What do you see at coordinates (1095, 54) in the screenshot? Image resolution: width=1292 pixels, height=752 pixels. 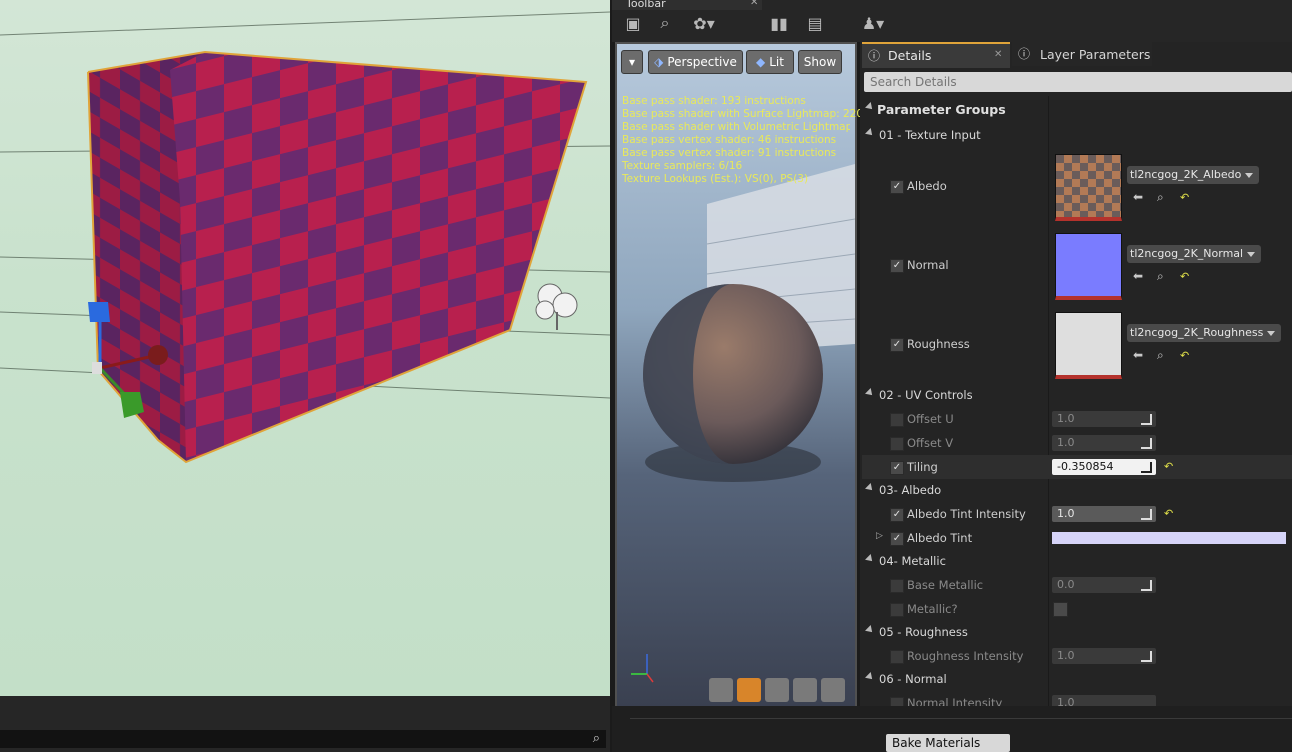 I see `tab-layer-label: Layer Parameters` at bounding box center [1095, 54].